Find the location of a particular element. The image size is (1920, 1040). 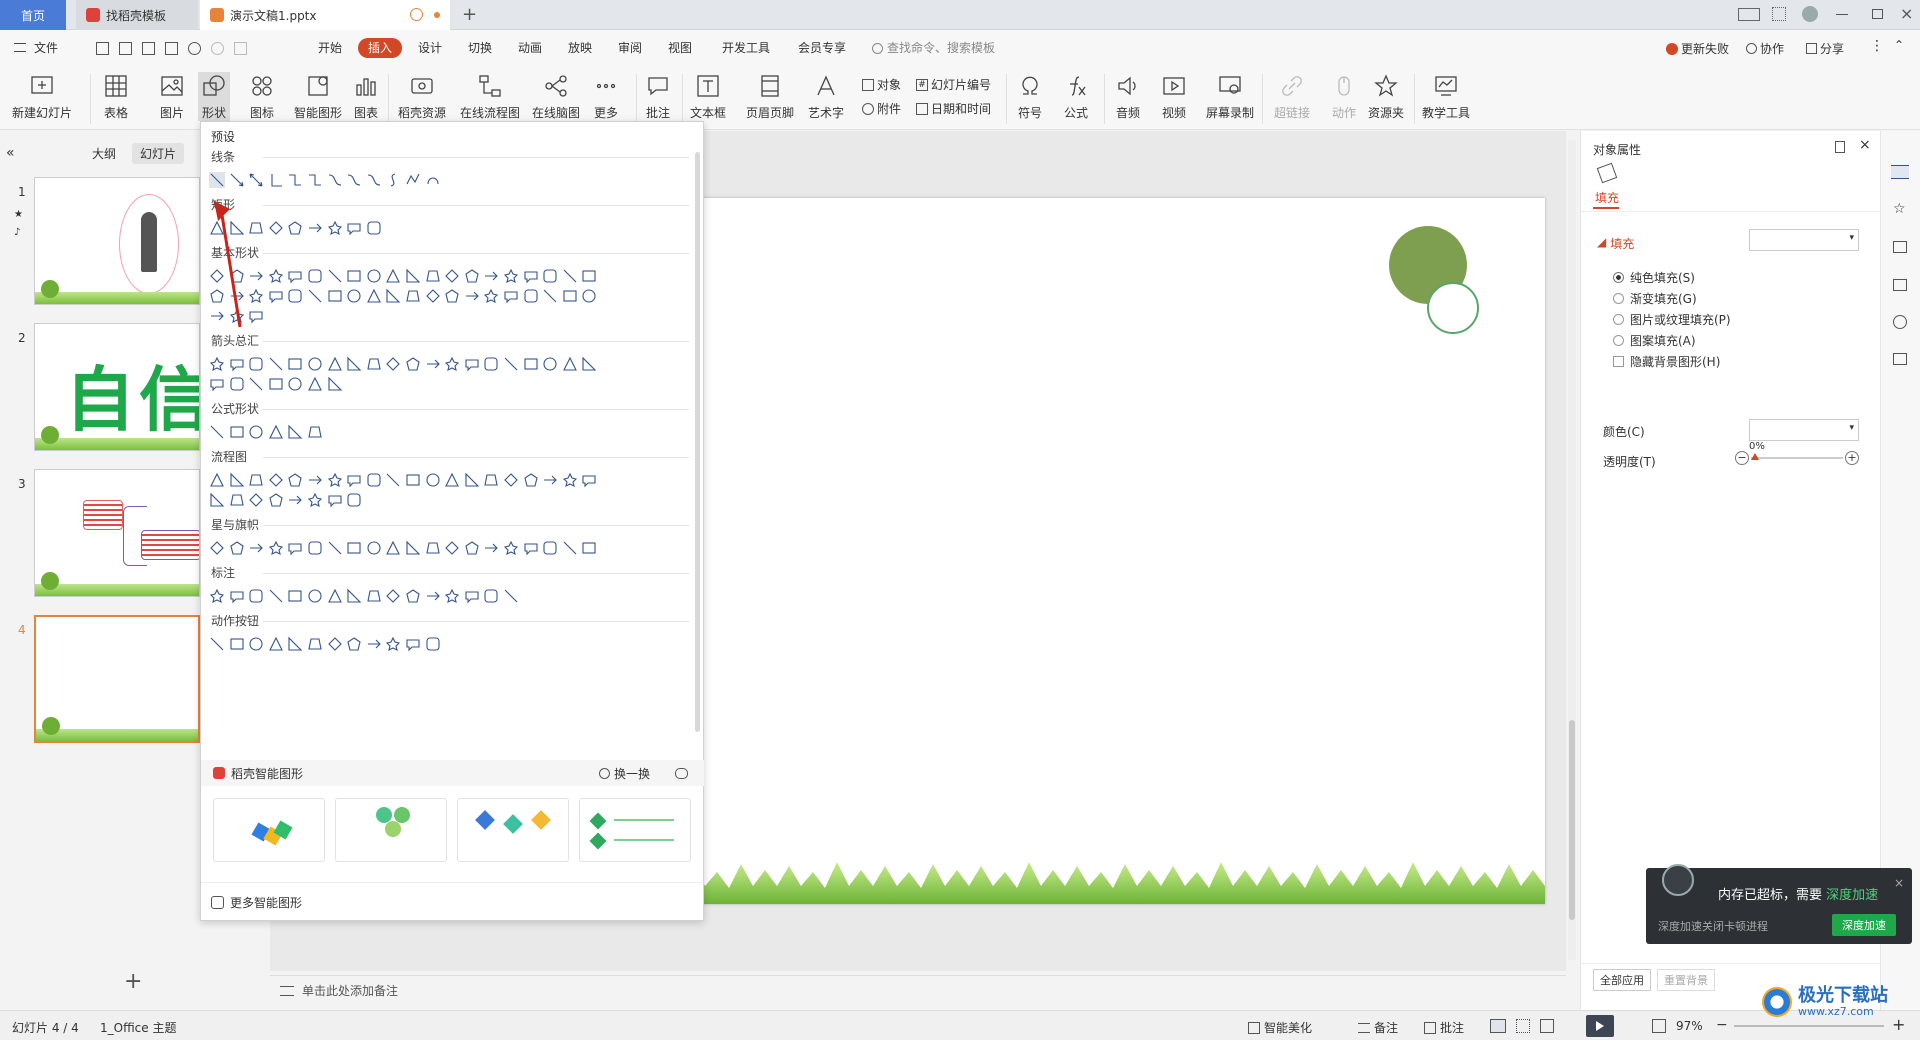

datetime-button: 日期和时间 is located at coordinates (953, 108).